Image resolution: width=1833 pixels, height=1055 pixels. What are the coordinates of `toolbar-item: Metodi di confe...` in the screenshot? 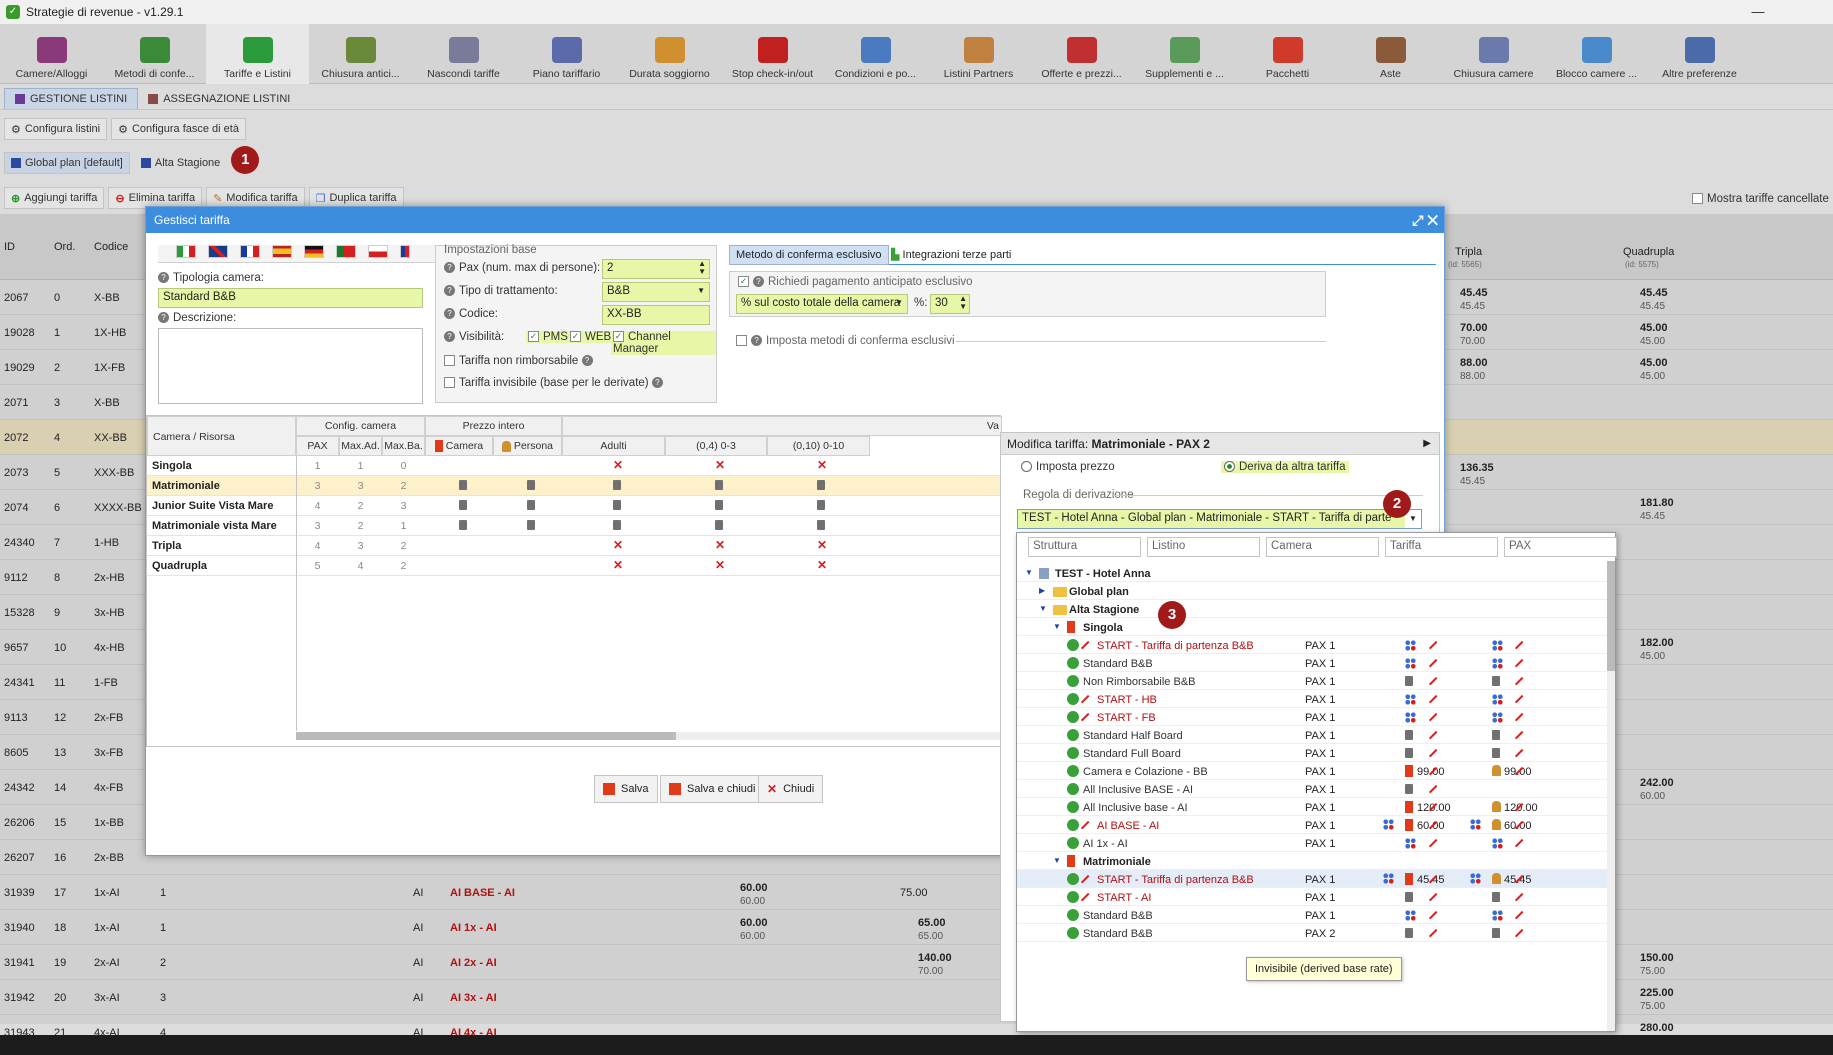 It's located at (154, 54).